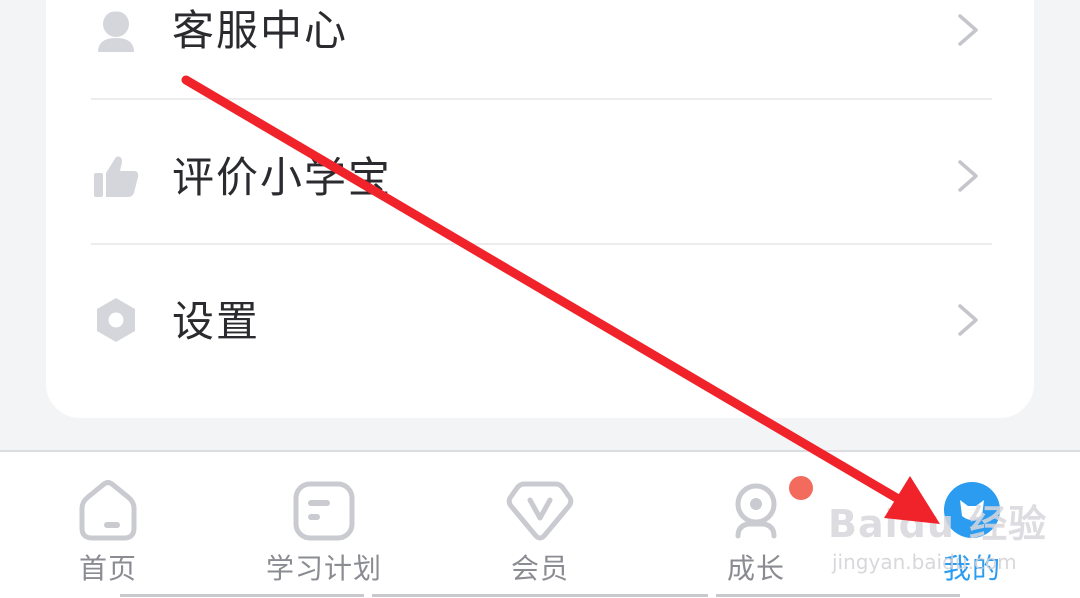  Describe the element at coordinates (107, 568) in the screenshot. I see `tab-label: 首页` at that location.